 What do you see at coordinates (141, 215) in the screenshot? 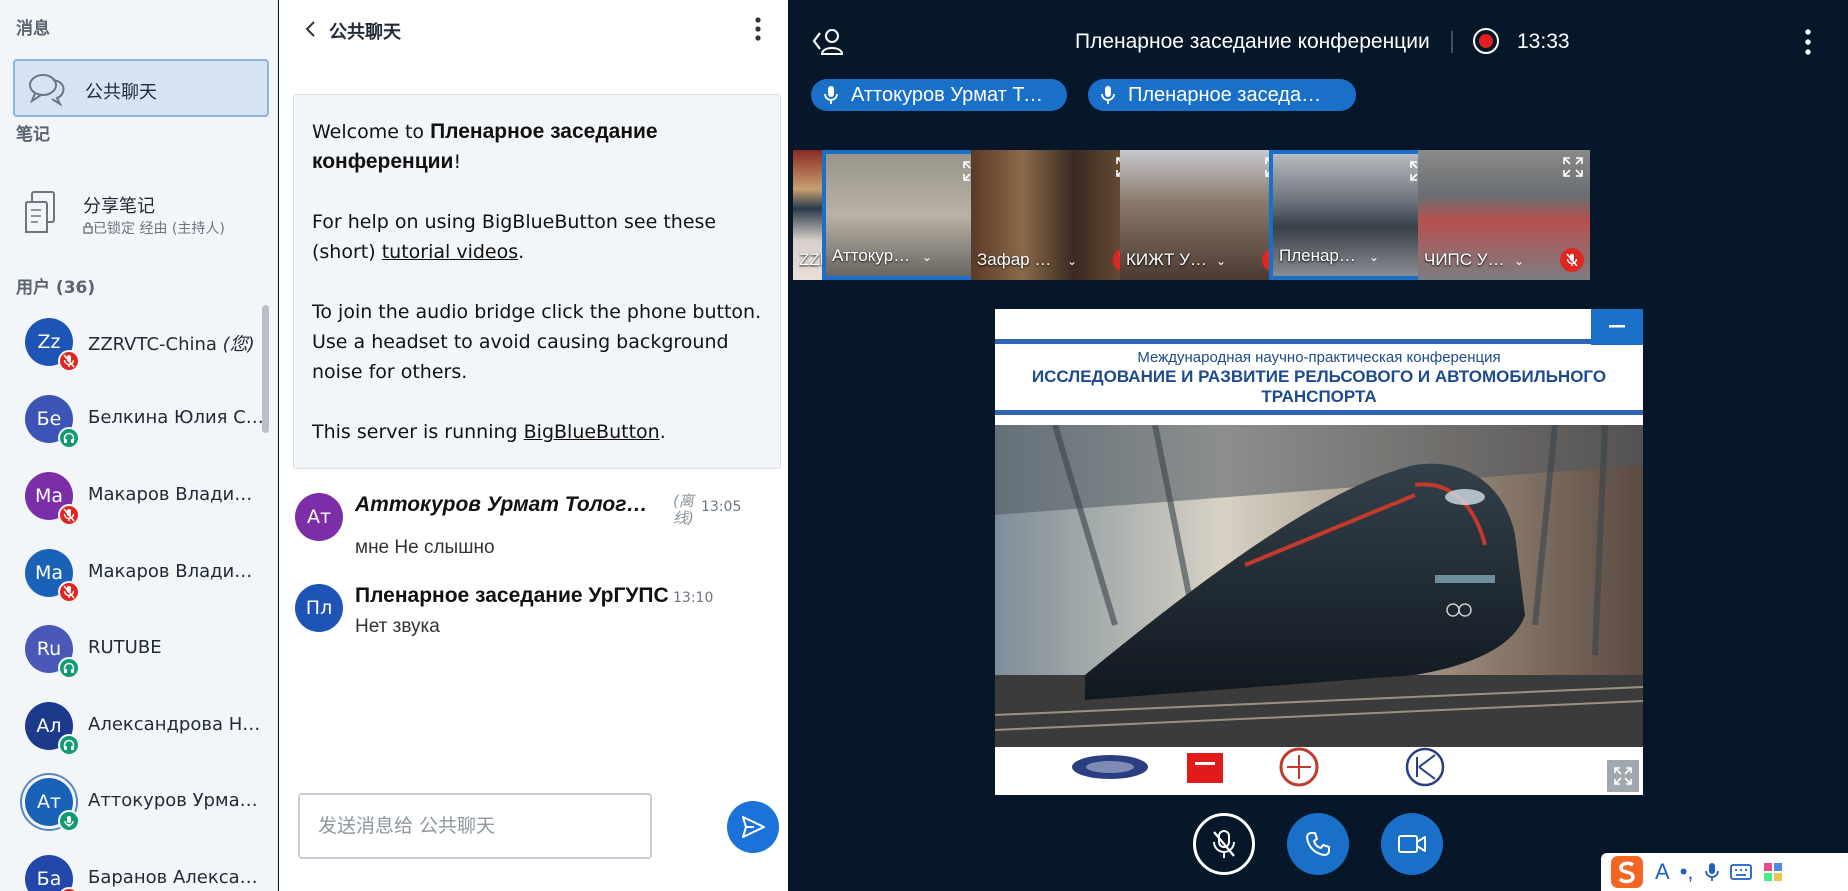
I see `sidebar-item-shared-notes: 分享笔记 已锁定 经由 (主持人)` at bounding box center [141, 215].